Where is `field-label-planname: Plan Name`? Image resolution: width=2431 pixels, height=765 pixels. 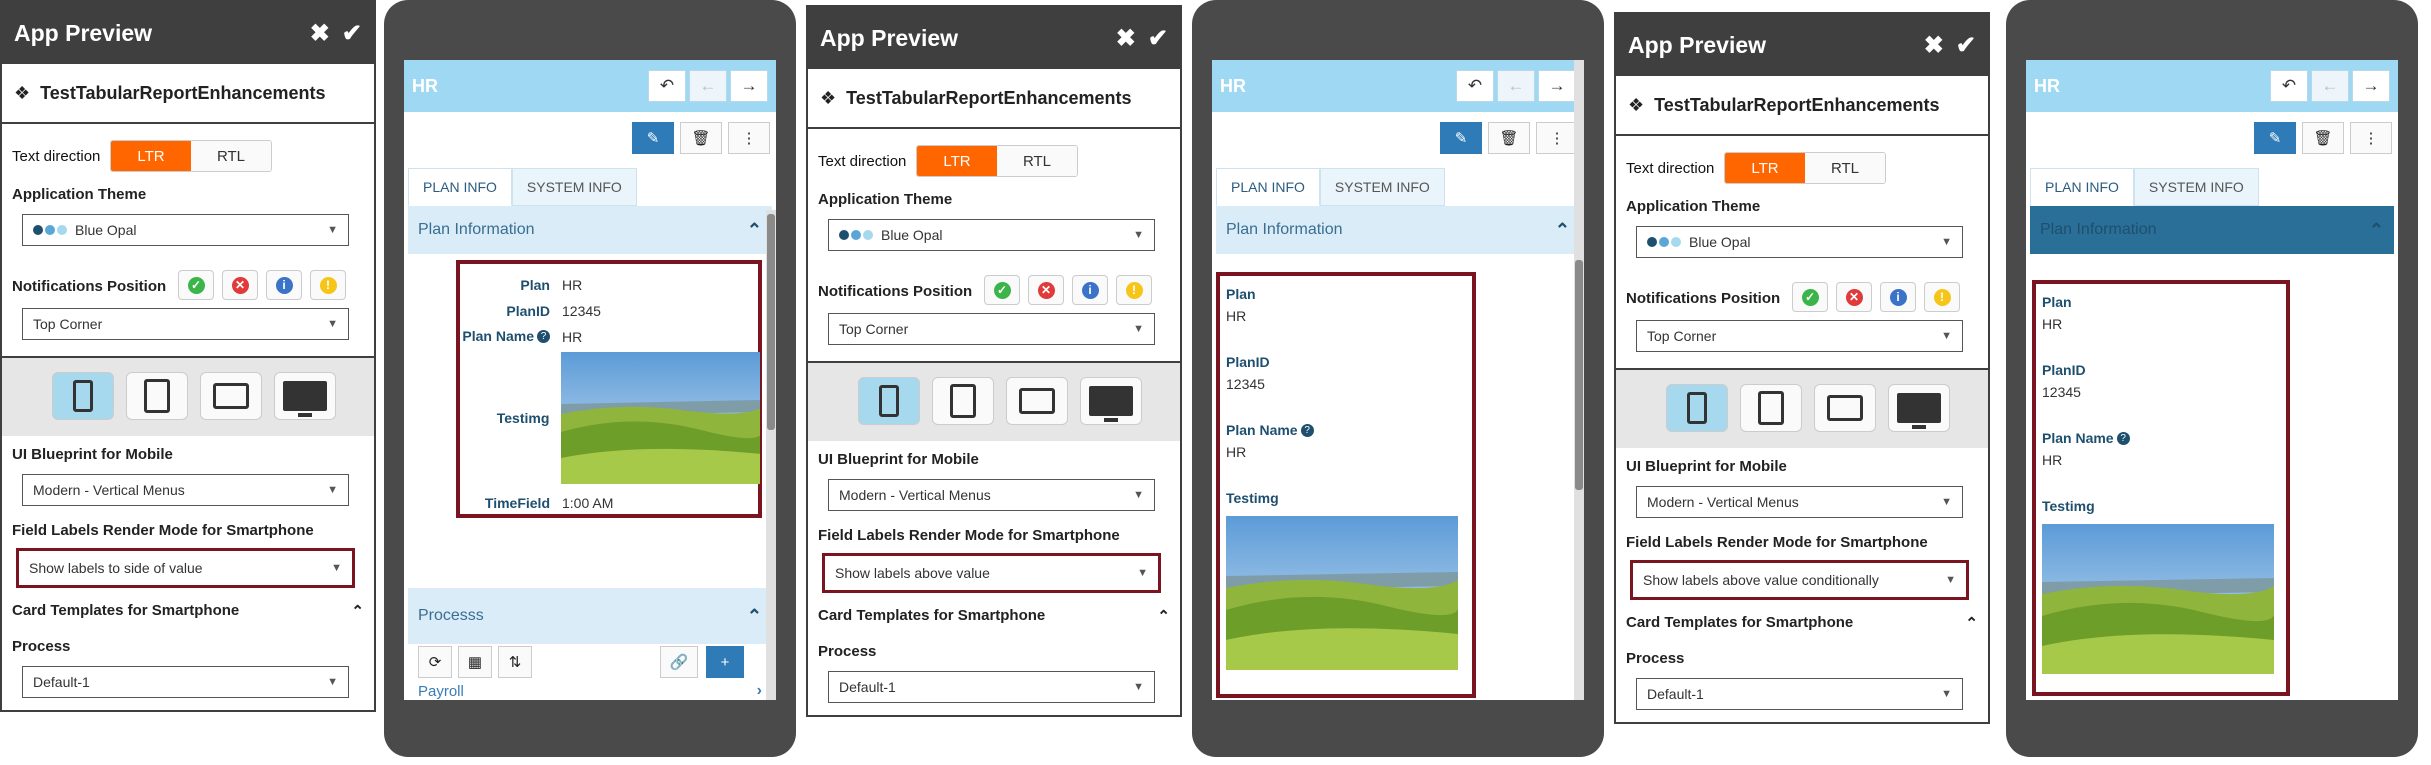
field-label-planname: Plan Name is located at coordinates (498, 336).